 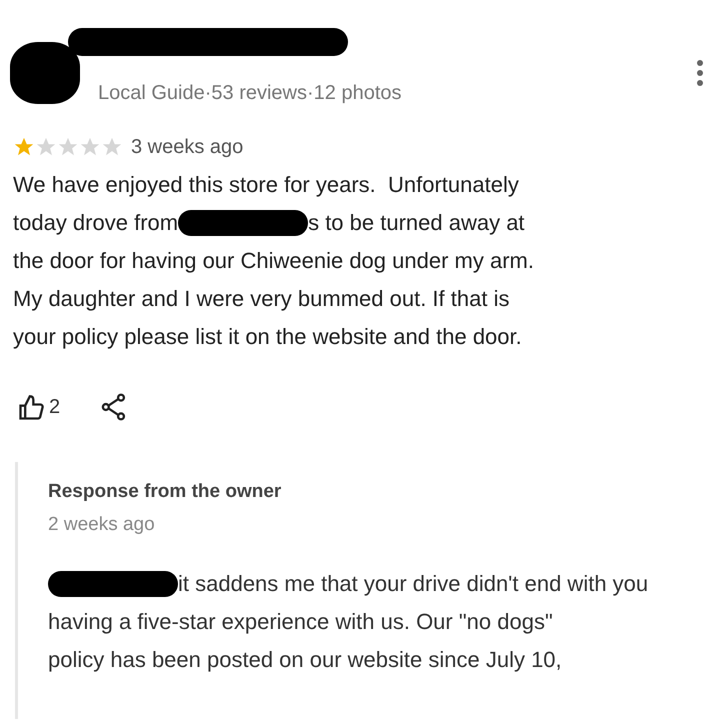 I want to click on text-line: policy has been posted on our website since July 10,, so click(x=305, y=660).